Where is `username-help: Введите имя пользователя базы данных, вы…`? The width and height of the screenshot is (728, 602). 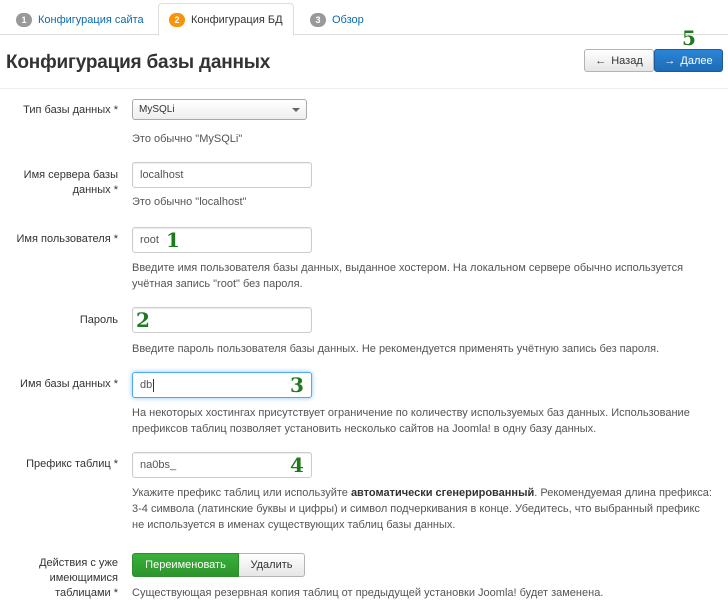
username-help: Введите имя пользователя базы данных, вы… is located at coordinates (407, 276).